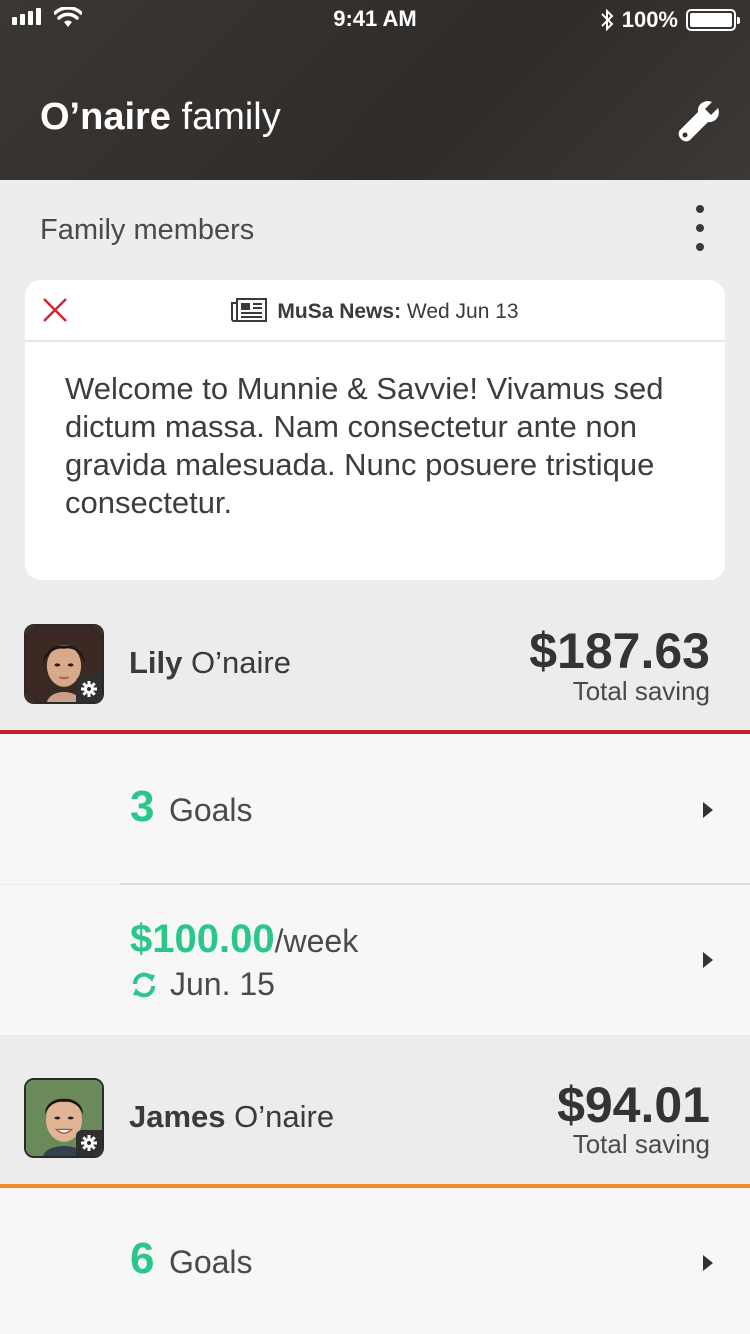 The image size is (750, 1334). What do you see at coordinates (375, 1261) in the screenshot?
I see `goals-row-james: 6 Goals` at bounding box center [375, 1261].